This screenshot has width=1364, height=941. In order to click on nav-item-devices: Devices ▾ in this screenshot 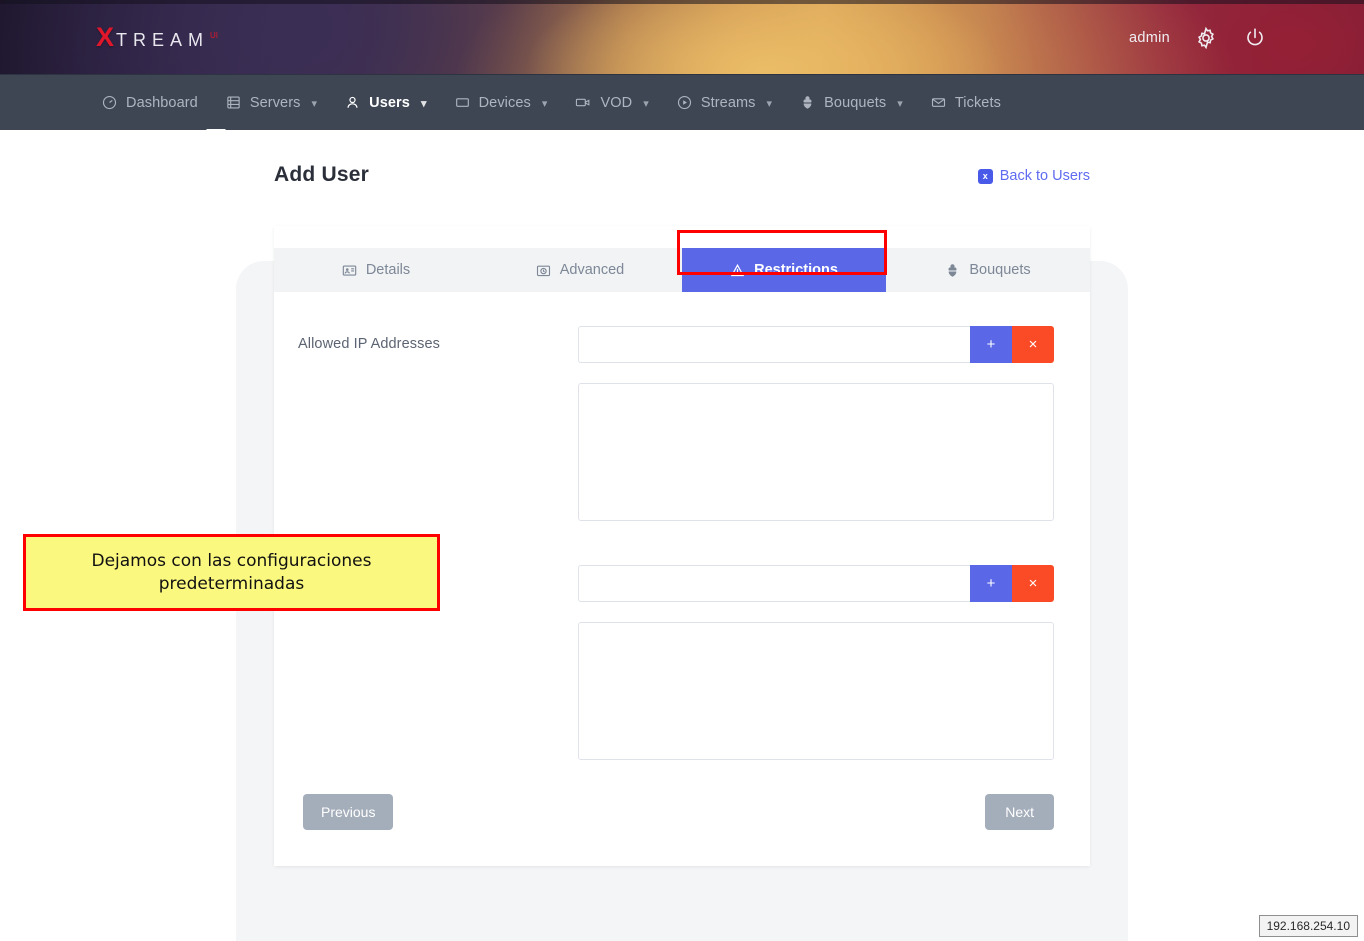, I will do `click(501, 102)`.